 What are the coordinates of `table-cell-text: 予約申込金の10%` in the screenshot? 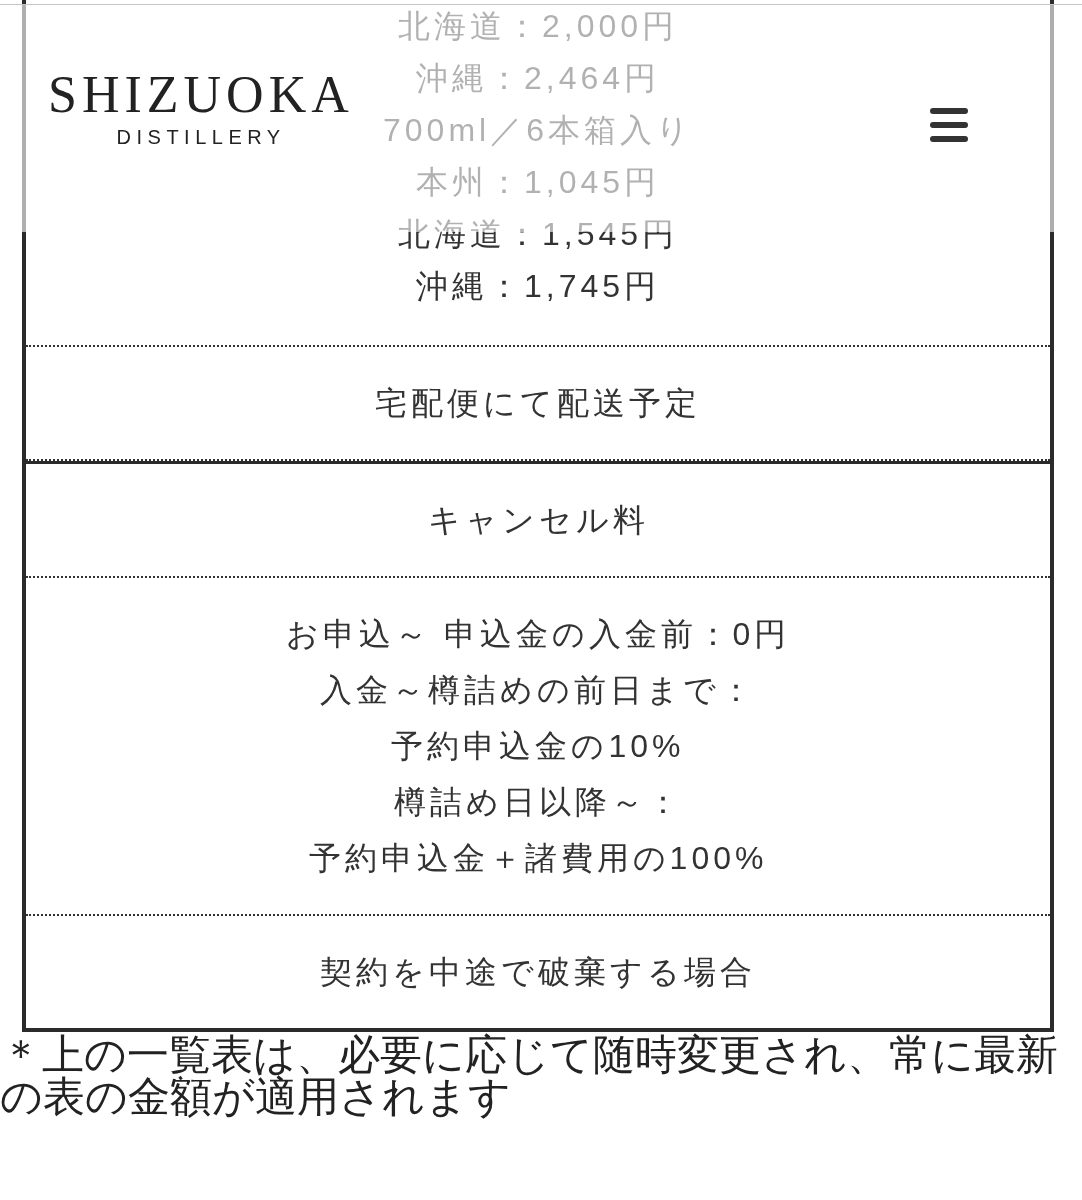 It's located at (538, 746).